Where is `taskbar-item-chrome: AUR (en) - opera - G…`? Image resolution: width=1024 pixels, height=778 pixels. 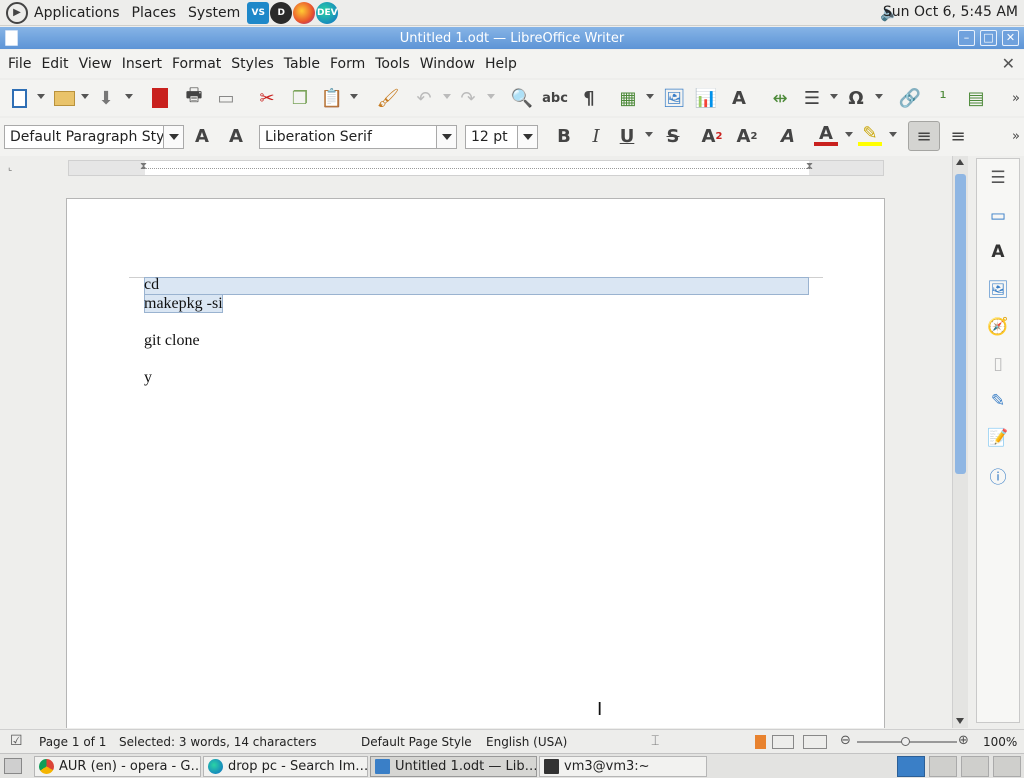
taskbar-item-chrome: AUR (en) - opera - G… is located at coordinates (117, 766).